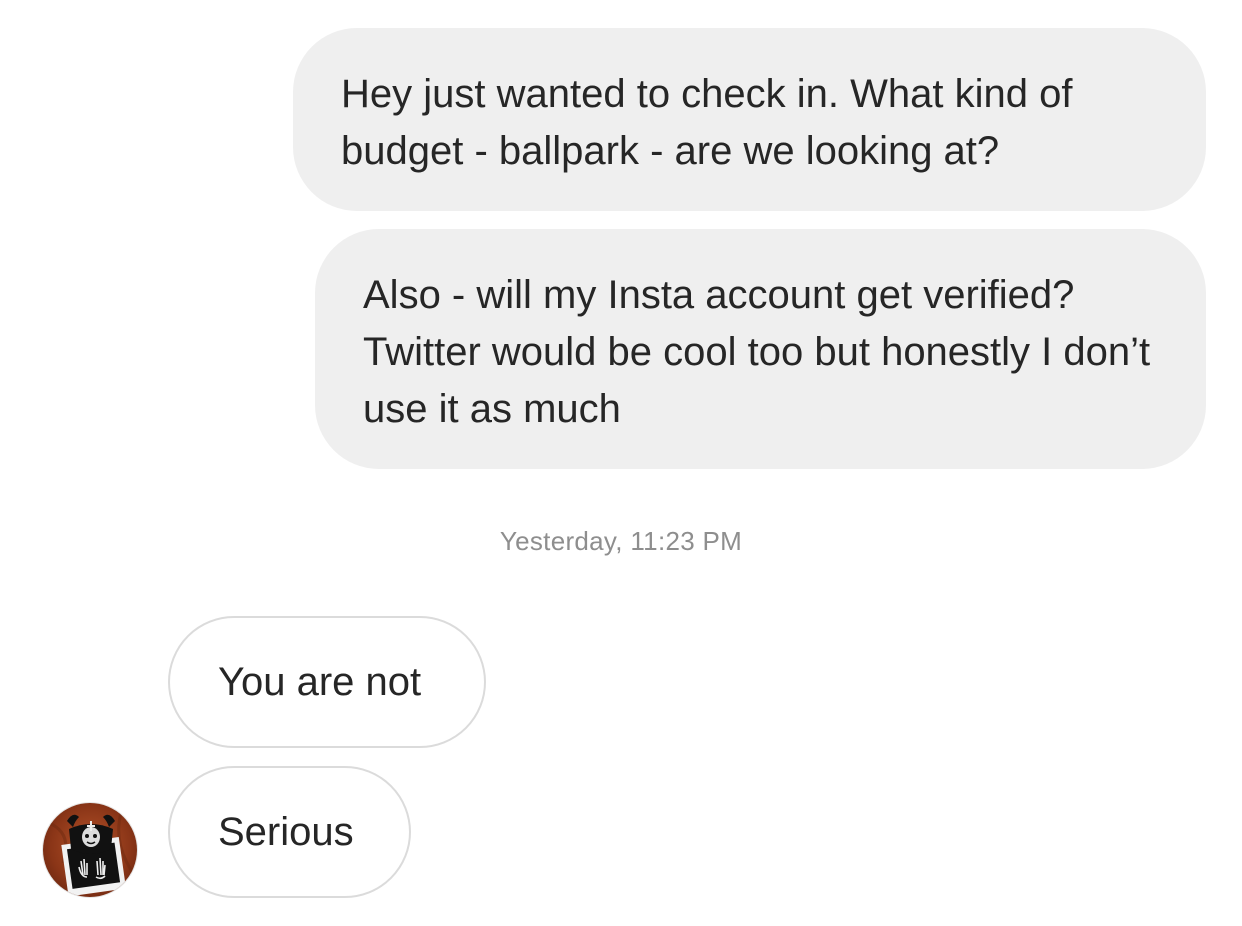 The height and width of the screenshot is (926, 1242). I want to click on message-text: Serious, so click(286, 831).